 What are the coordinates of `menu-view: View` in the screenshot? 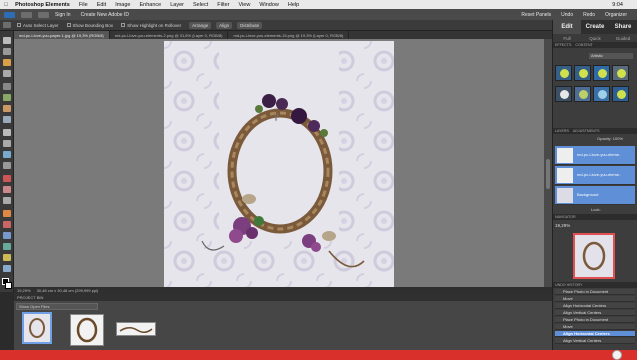 It's located at (245, 5).